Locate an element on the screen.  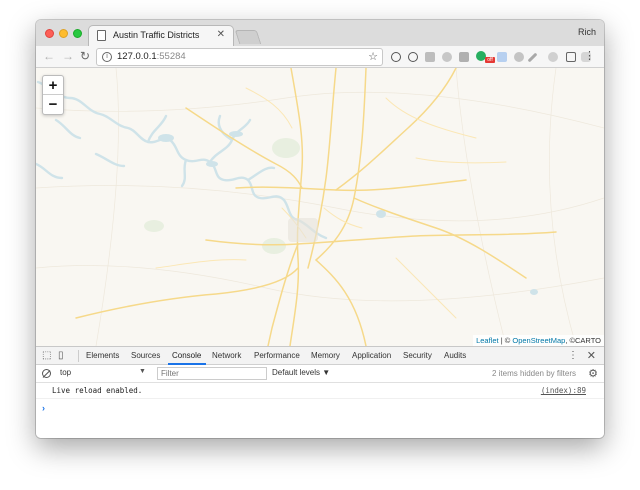
info-icon: i is located at coordinates (107, 57).